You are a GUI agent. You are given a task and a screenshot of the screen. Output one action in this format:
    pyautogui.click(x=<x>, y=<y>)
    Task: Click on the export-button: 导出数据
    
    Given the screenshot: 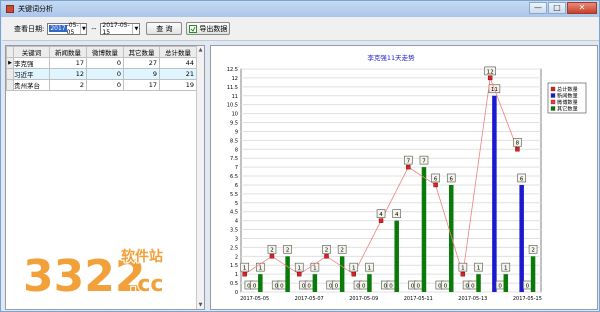 What is the action you would take?
    pyautogui.click(x=208, y=28)
    